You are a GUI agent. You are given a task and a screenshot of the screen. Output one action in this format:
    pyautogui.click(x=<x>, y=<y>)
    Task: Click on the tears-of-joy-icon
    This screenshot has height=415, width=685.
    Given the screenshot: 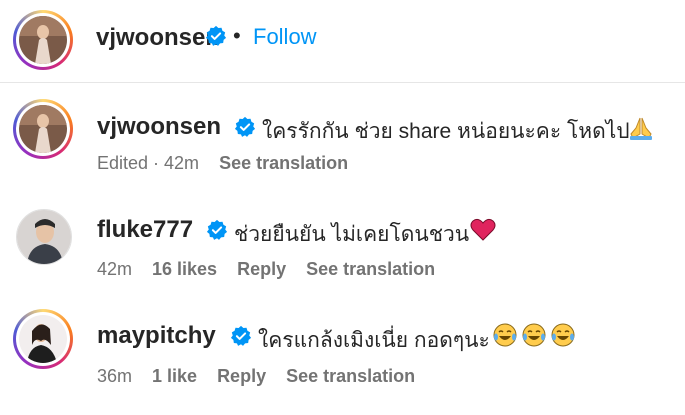 What is the action you would take?
    pyautogui.click(x=534, y=335)
    